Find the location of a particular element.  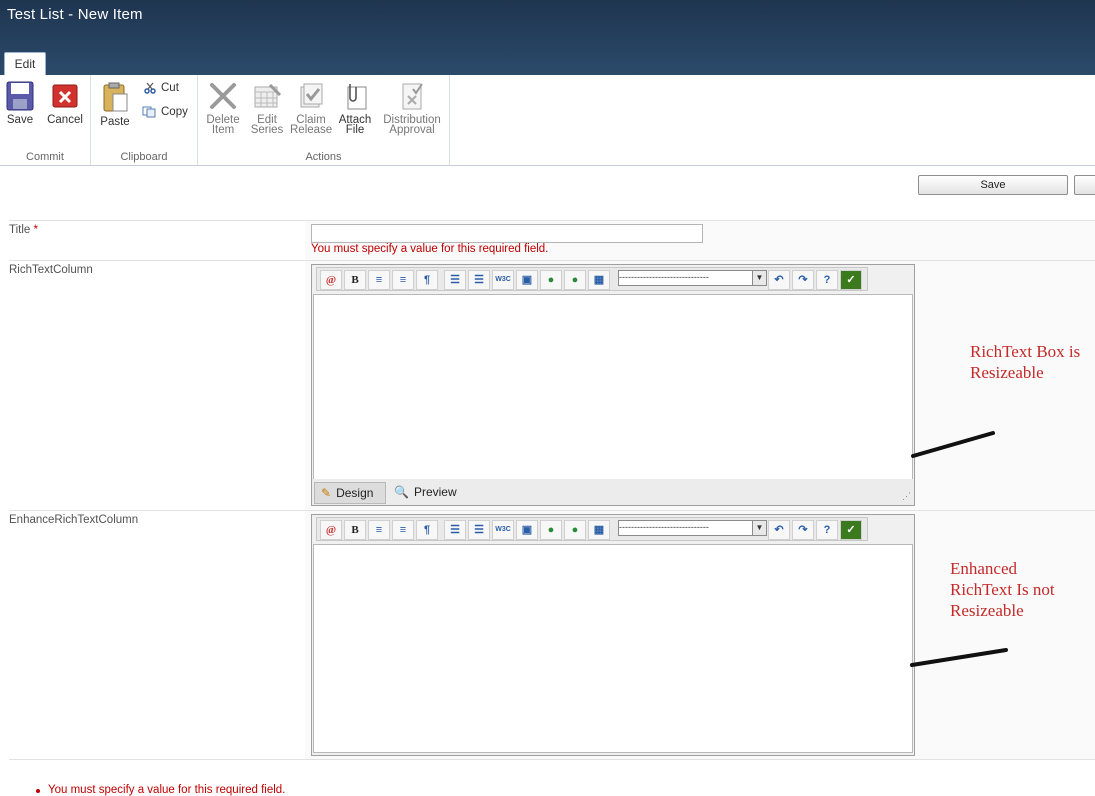

annotation-arrow-lines is located at coordinates (959, 549).